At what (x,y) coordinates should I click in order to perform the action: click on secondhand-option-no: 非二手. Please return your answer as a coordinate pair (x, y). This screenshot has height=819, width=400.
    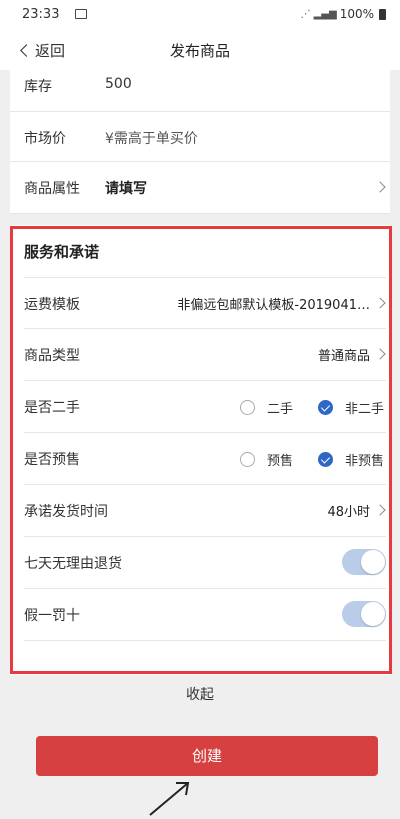
    Looking at the image, I should click on (351, 407).